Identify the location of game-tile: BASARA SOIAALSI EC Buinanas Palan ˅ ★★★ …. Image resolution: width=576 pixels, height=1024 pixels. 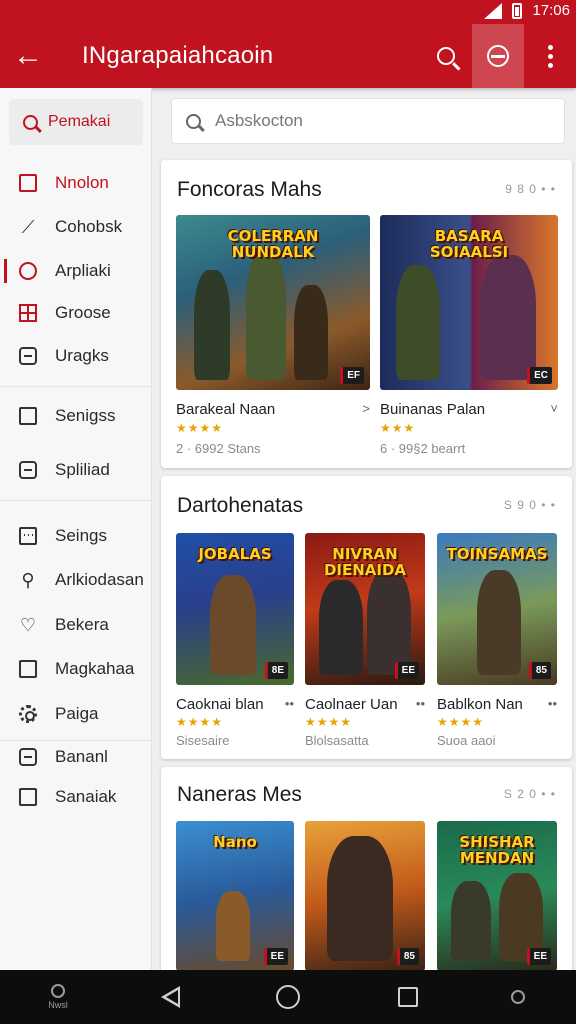
(469, 337).